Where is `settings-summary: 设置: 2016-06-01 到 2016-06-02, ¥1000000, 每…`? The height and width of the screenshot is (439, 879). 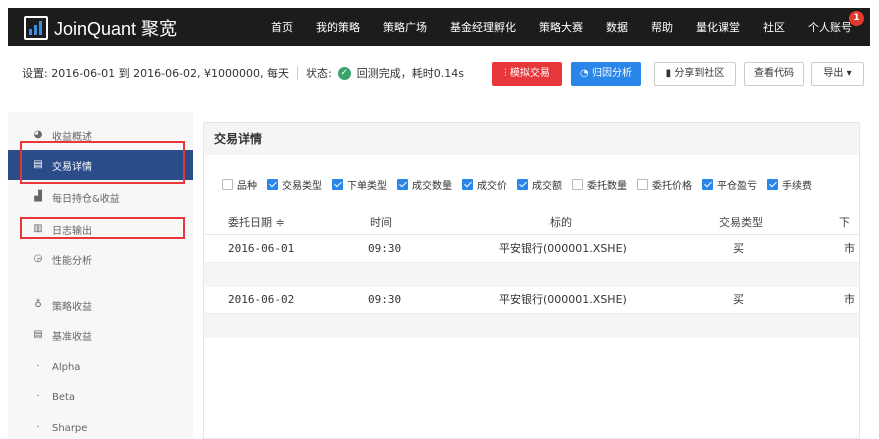 settings-summary: 设置: 2016-06-01 到 2016-06-02, ¥1000000, 每… is located at coordinates (156, 73).